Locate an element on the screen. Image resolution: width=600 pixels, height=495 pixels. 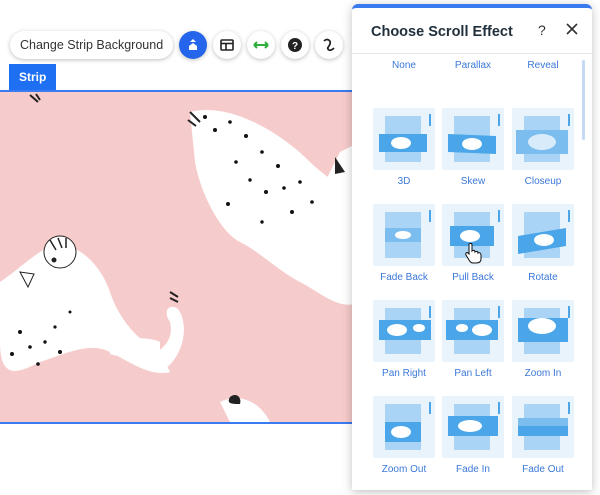
effect-reveal-label: Reveal is located at coordinates (543, 65).